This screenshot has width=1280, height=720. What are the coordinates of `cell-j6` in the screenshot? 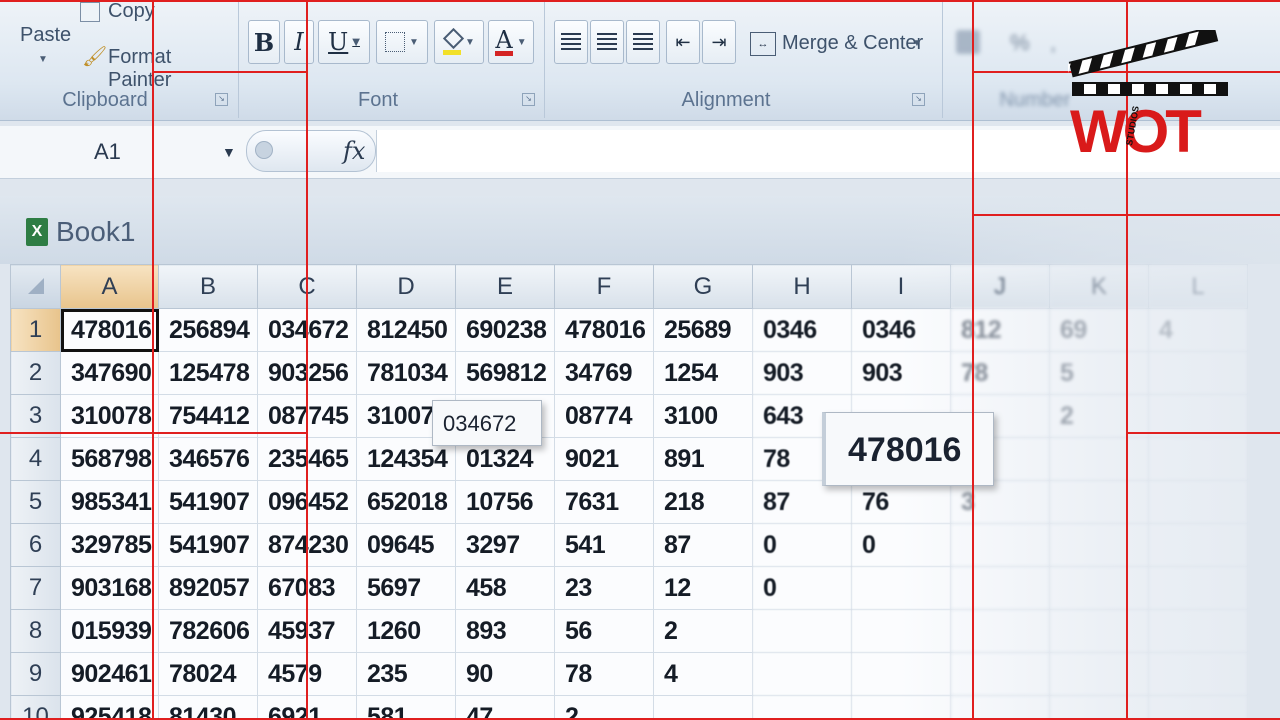 It's located at (1000, 545).